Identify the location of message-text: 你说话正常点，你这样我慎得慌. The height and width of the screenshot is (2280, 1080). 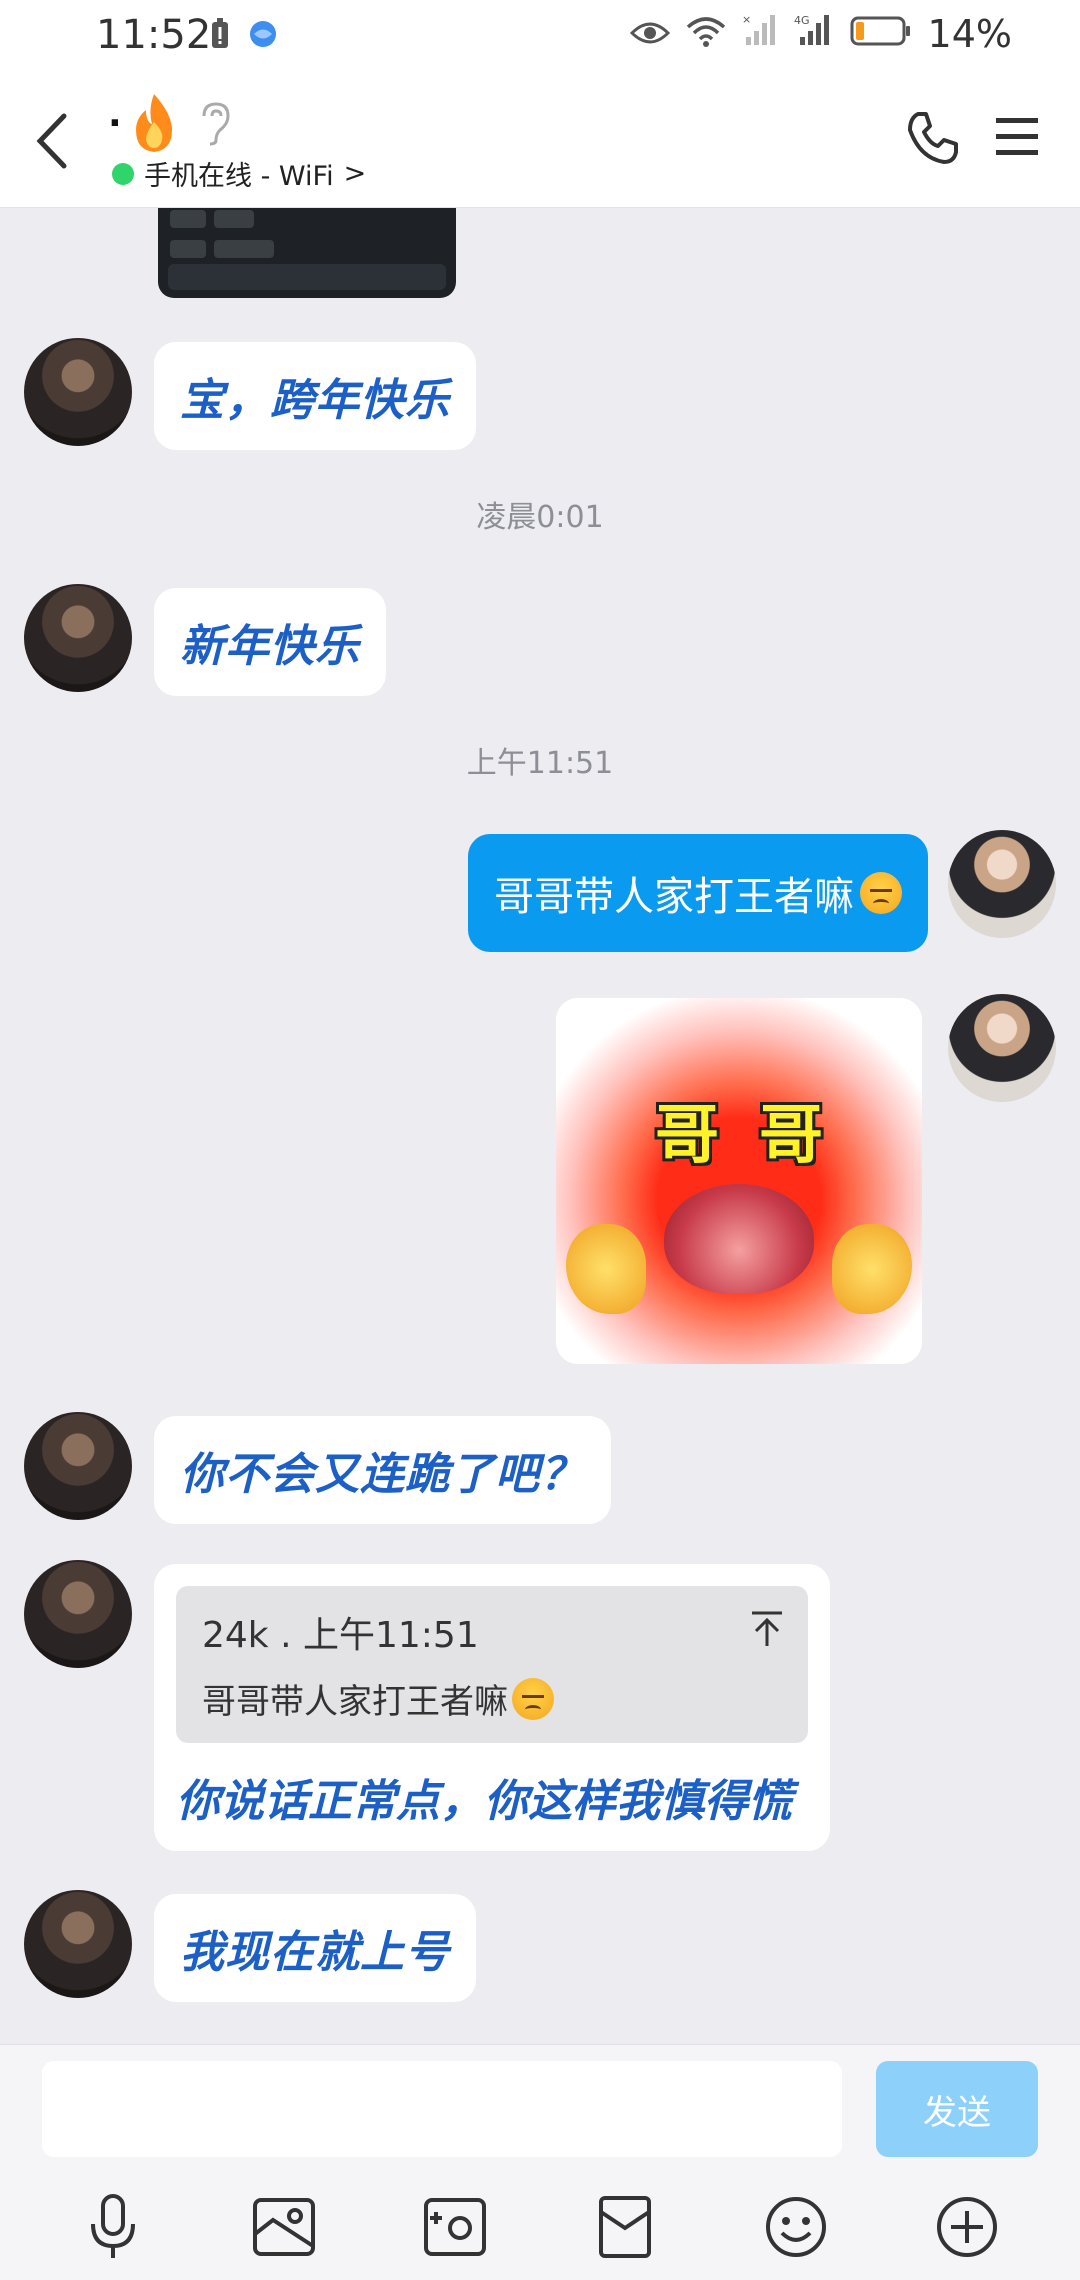
(484, 1801).